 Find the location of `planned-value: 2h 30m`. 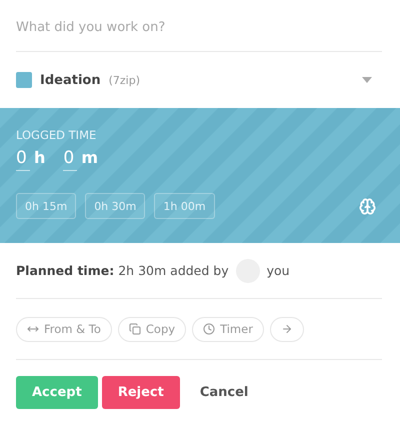

planned-value: 2h 30m is located at coordinates (142, 270).